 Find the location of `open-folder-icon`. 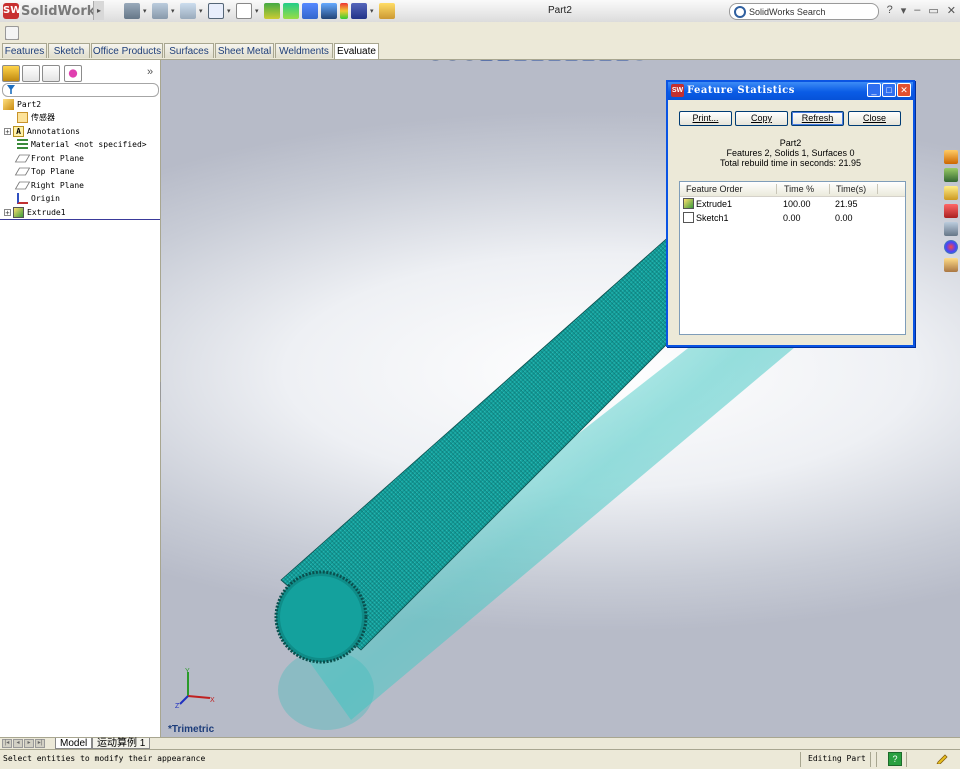

open-folder-icon is located at coordinates (387, 11).